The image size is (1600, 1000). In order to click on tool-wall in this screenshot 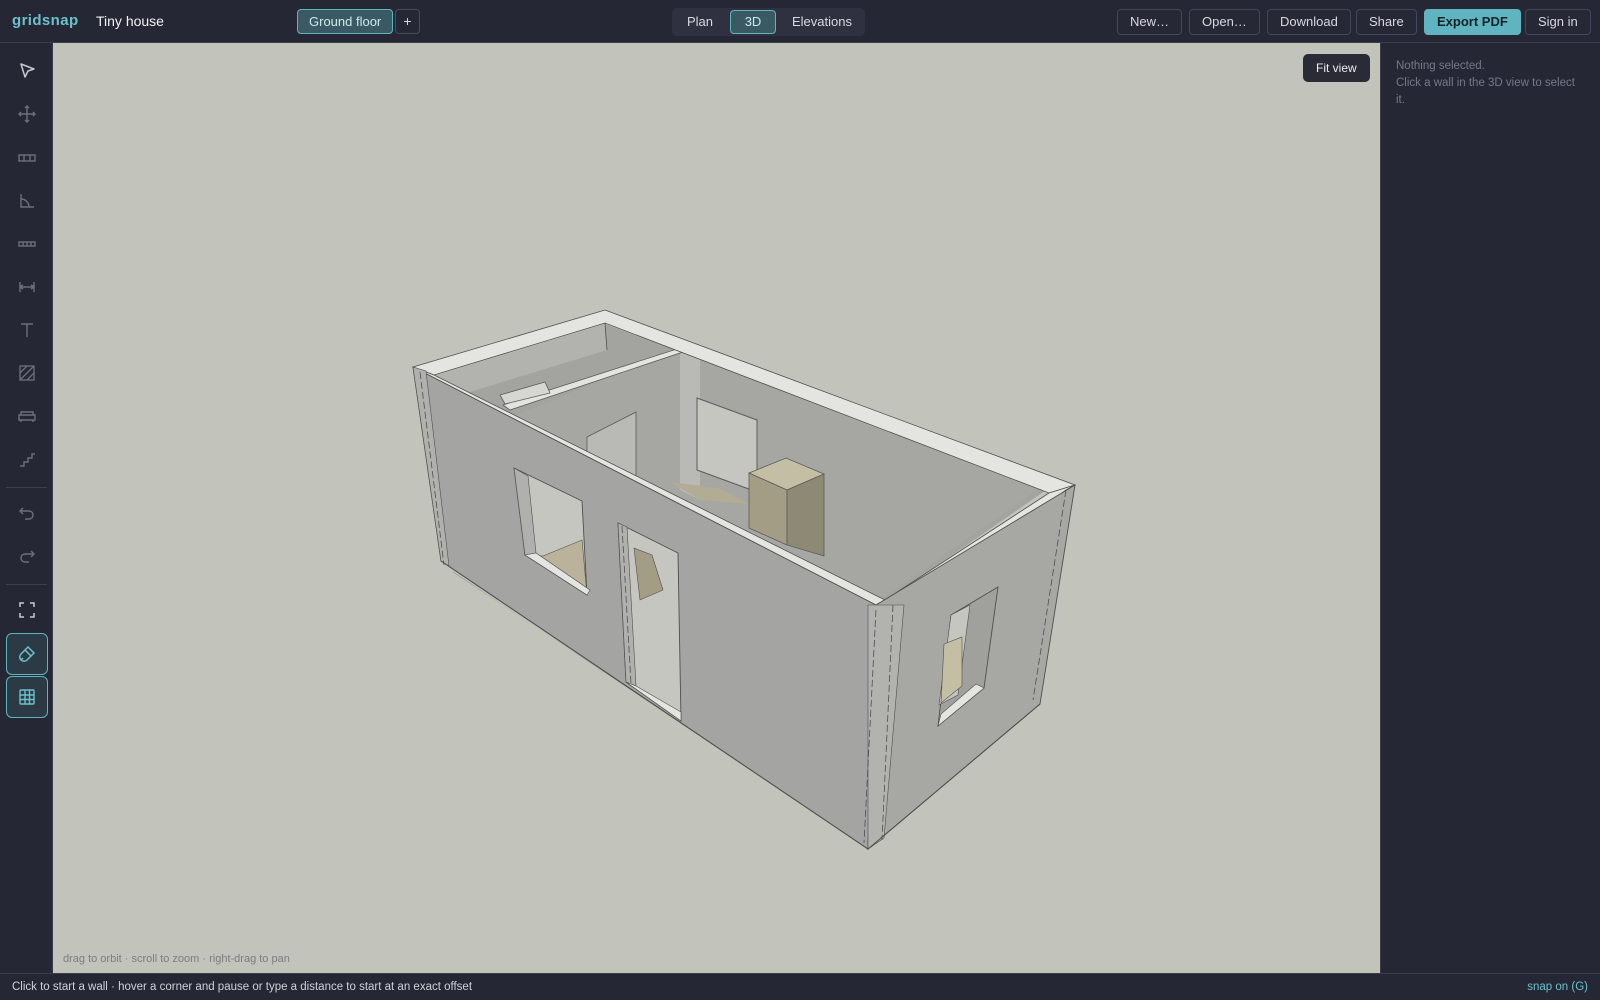, I will do `click(27, 158)`.